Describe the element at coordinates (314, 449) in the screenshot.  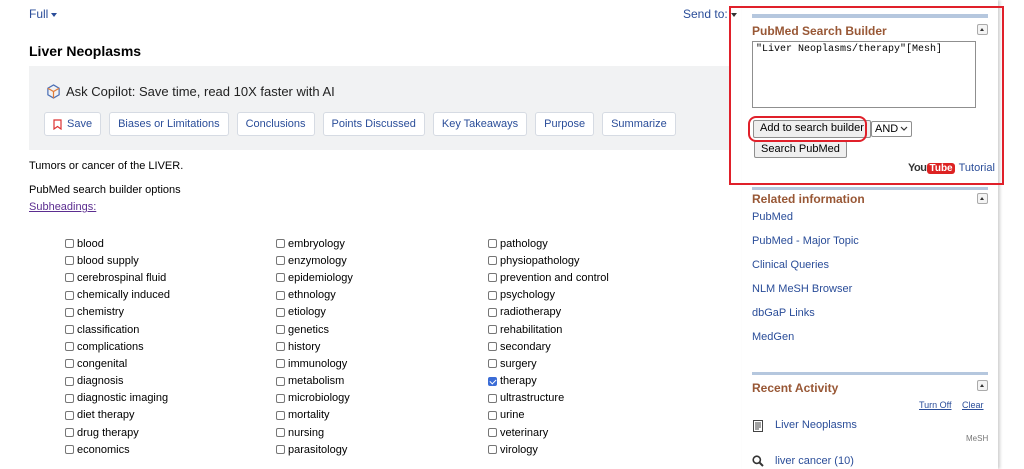
I see `subheading-checkbox-row: parasitology` at that location.